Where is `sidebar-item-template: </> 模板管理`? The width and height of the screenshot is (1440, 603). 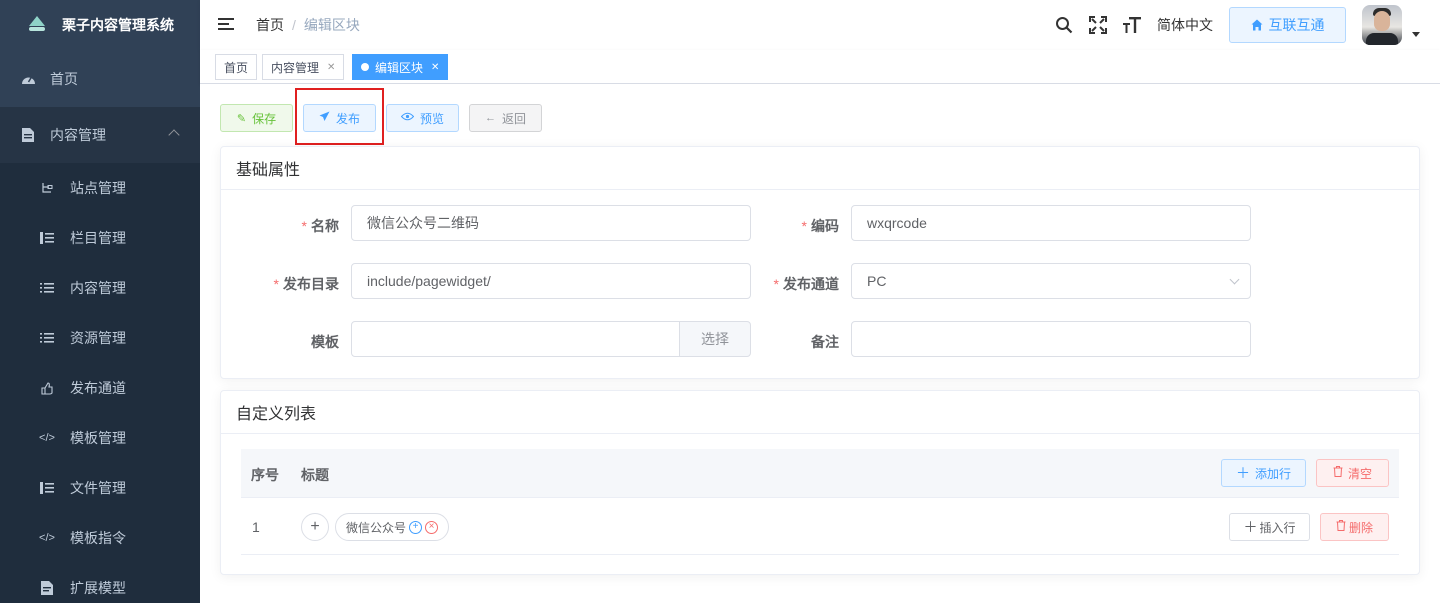
sidebar-item-template: </> 模板管理 is located at coordinates (100, 438).